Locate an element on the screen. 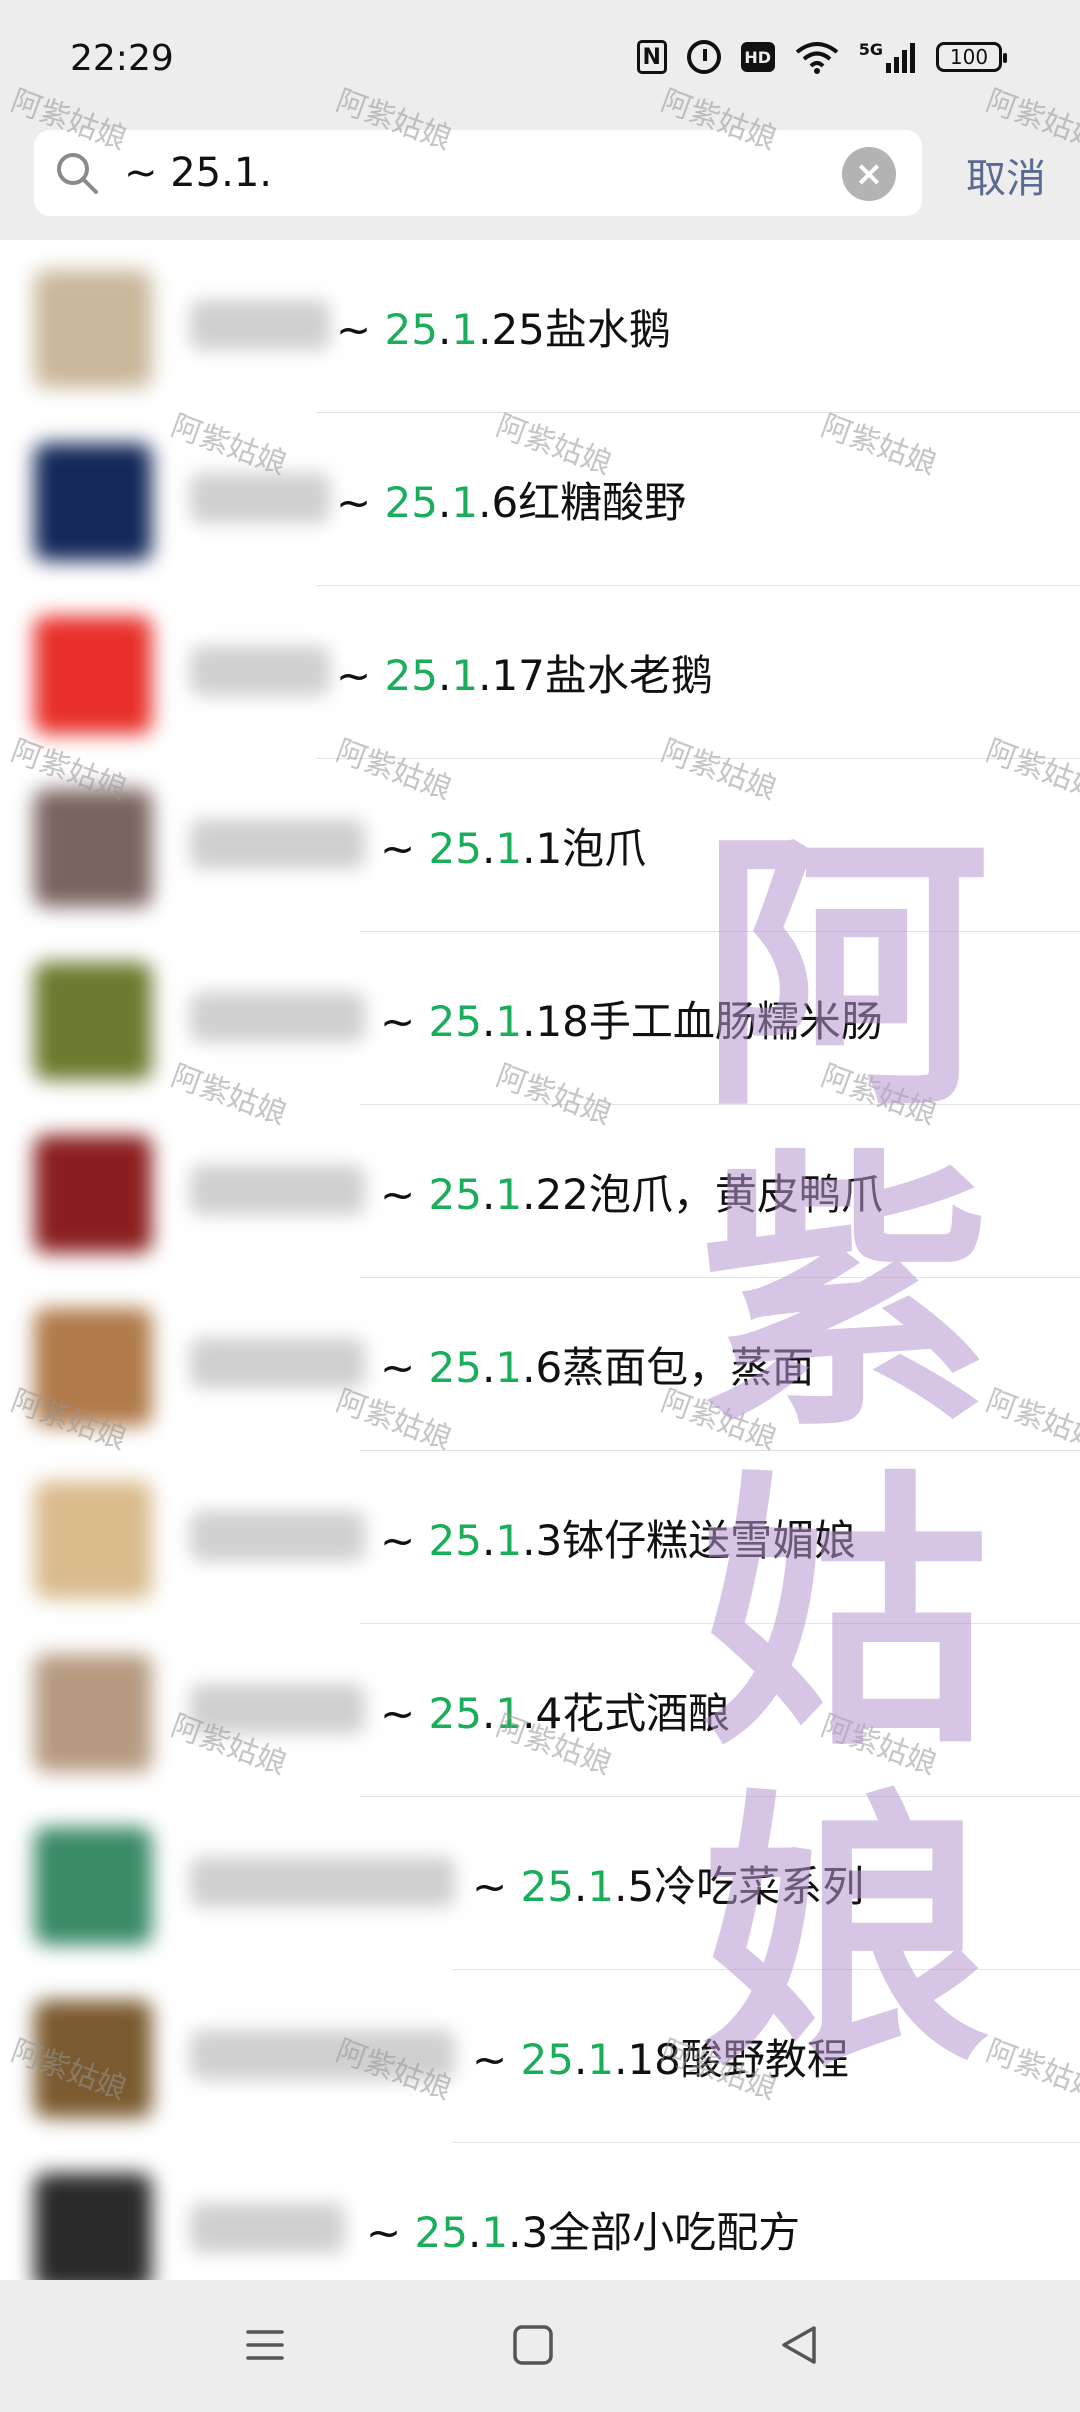 This screenshot has width=1080, height=2412. search-header: × 取消 is located at coordinates (540, 180).